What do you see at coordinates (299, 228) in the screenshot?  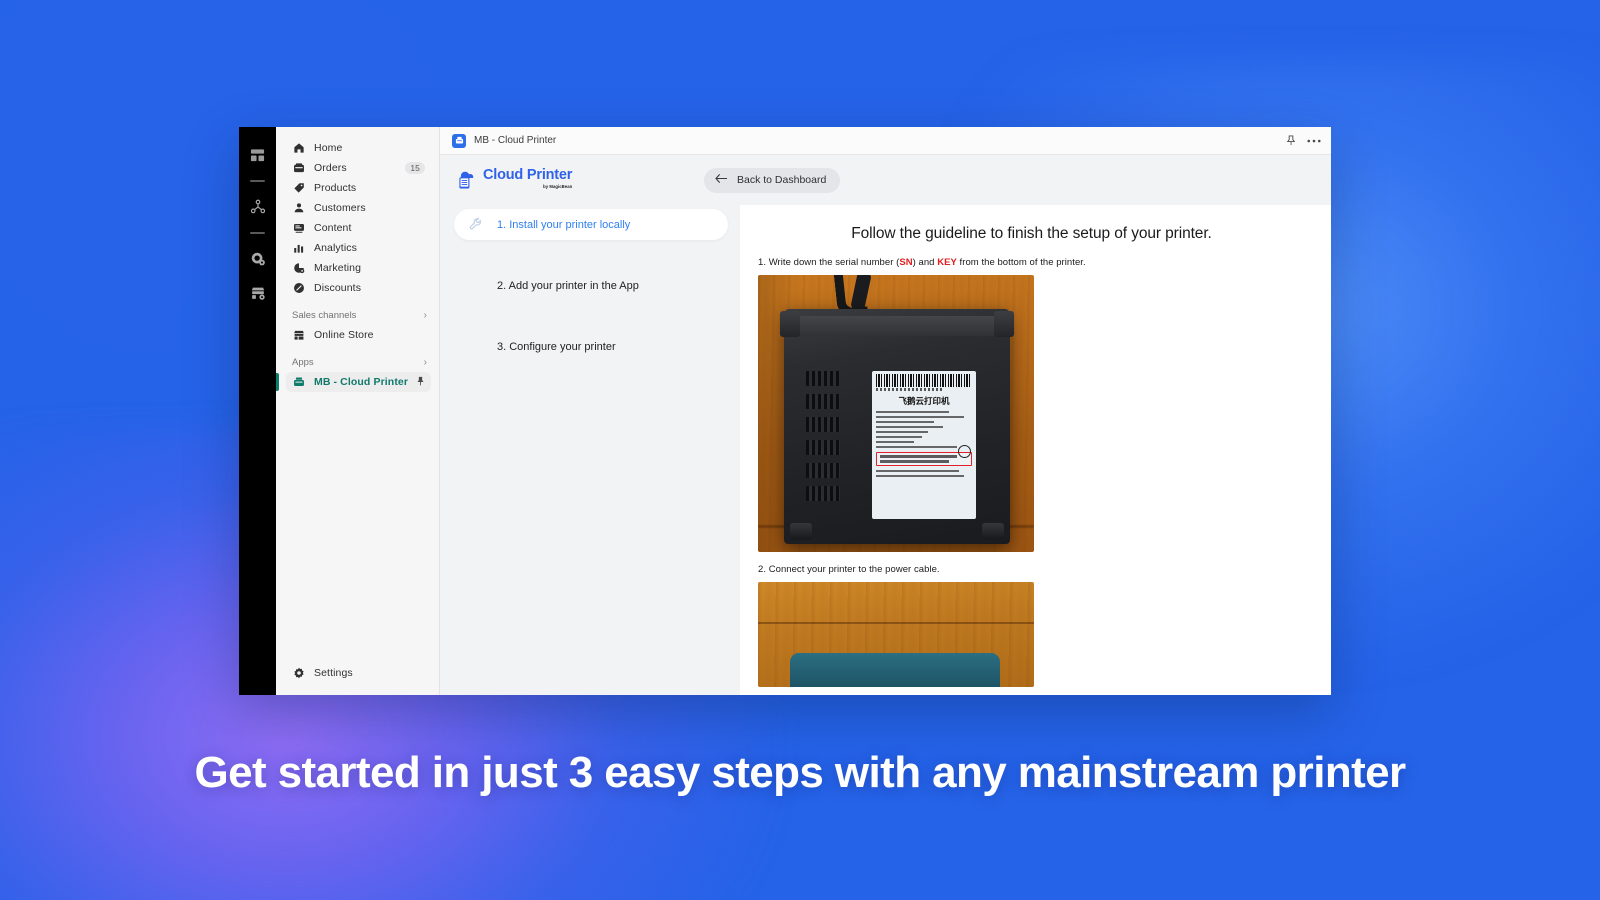 I see `content-icon` at bounding box center [299, 228].